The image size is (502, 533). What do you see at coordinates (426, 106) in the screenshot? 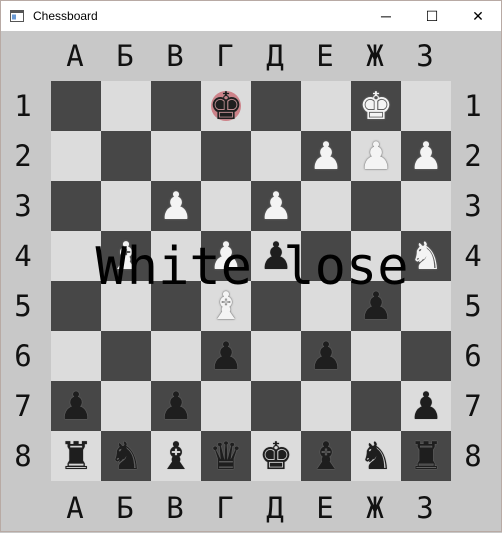
I see `square-З1` at bounding box center [426, 106].